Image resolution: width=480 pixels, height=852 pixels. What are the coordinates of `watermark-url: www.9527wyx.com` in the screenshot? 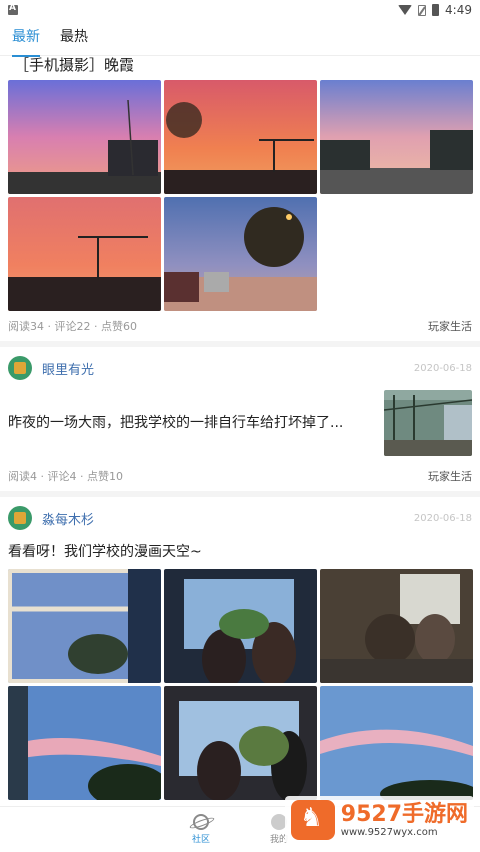 It's located at (389, 832).